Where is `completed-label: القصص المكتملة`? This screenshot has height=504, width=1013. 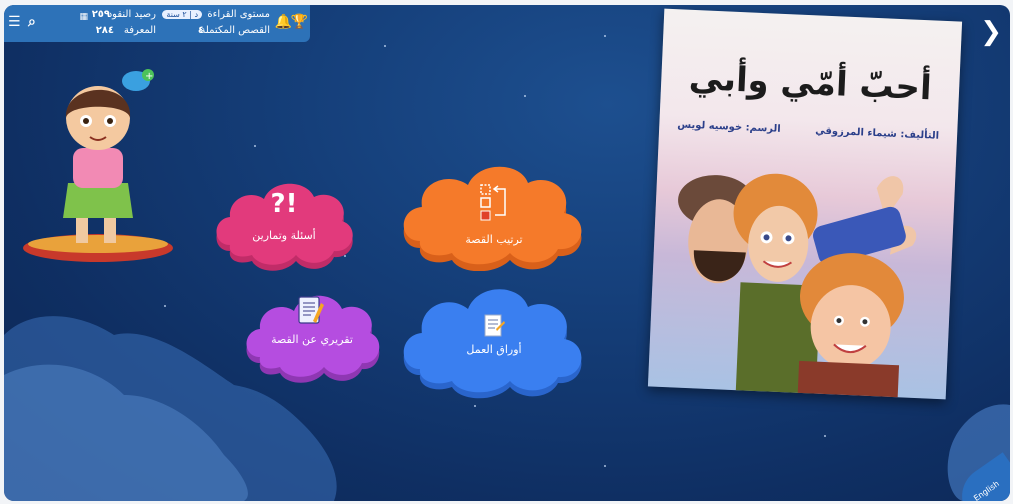
completed-label: القصص المكتملة is located at coordinates (235, 30).